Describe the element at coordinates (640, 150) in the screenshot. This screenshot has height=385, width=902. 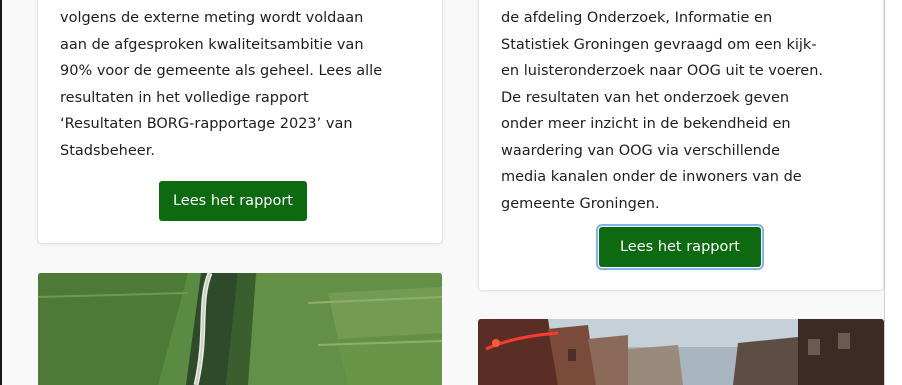
I see `text-line: waardering van OOG via verschillende` at that location.